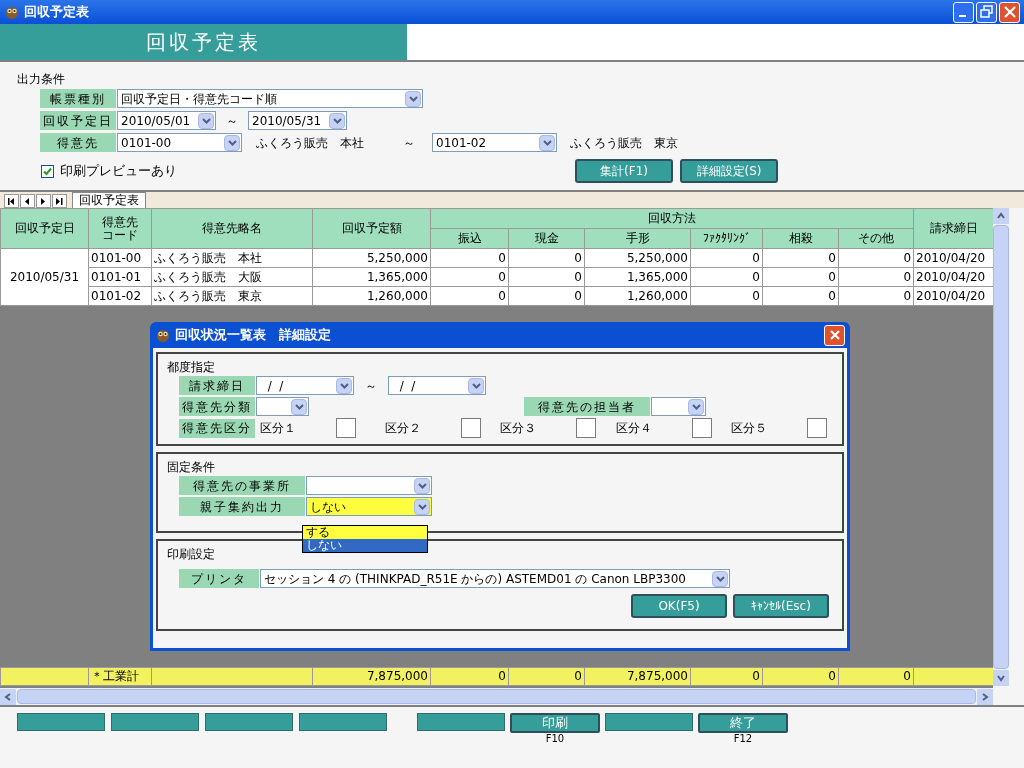 The height and width of the screenshot is (768, 1024). I want to click on field-label: 得意先, so click(78, 142).